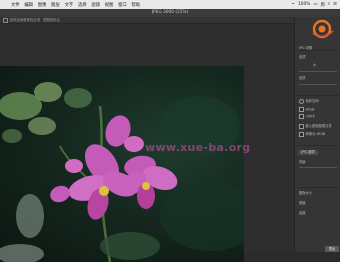 The width and height of the screenshot is (340, 262). What do you see at coordinates (15, 5) in the screenshot?
I see `menu-file: 文件` at bounding box center [15, 5].